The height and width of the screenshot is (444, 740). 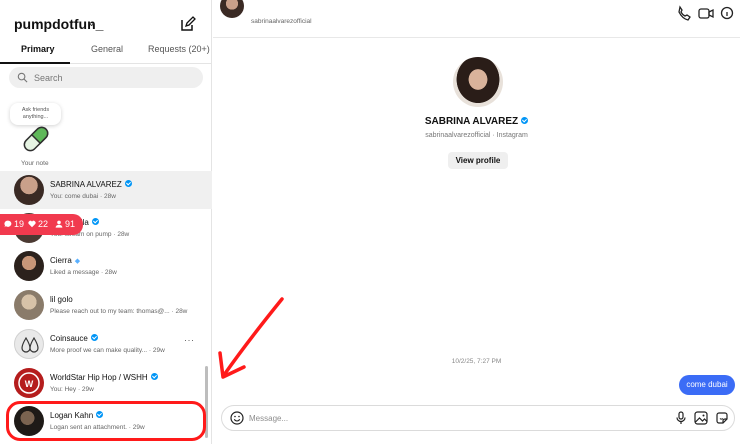 I want to click on conversation-preview: Logan sent an attachment. · 29w, so click(x=97, y=427).